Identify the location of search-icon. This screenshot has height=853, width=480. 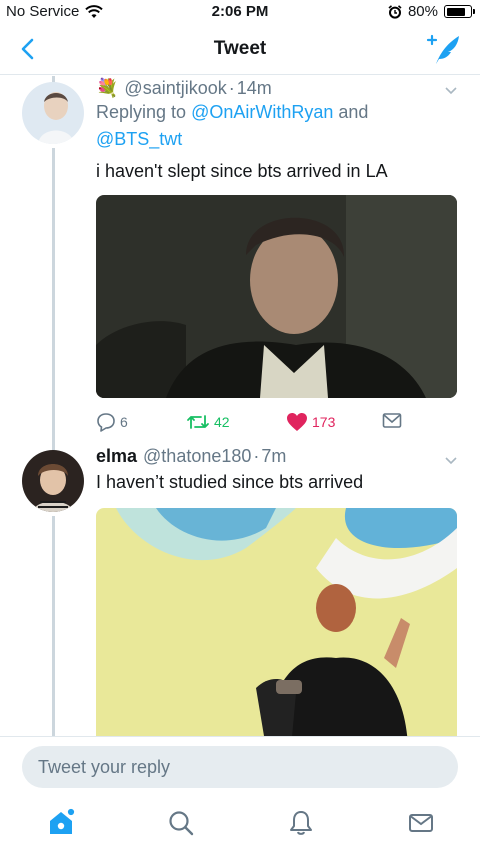
(181, 823).